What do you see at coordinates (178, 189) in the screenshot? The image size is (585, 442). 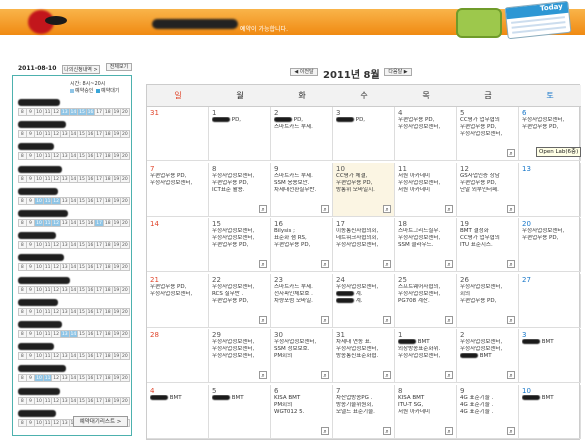 I see `day-cell: 7 우편업무용 PD, 우정사업정보센터,` at bounding box center [178, 189].